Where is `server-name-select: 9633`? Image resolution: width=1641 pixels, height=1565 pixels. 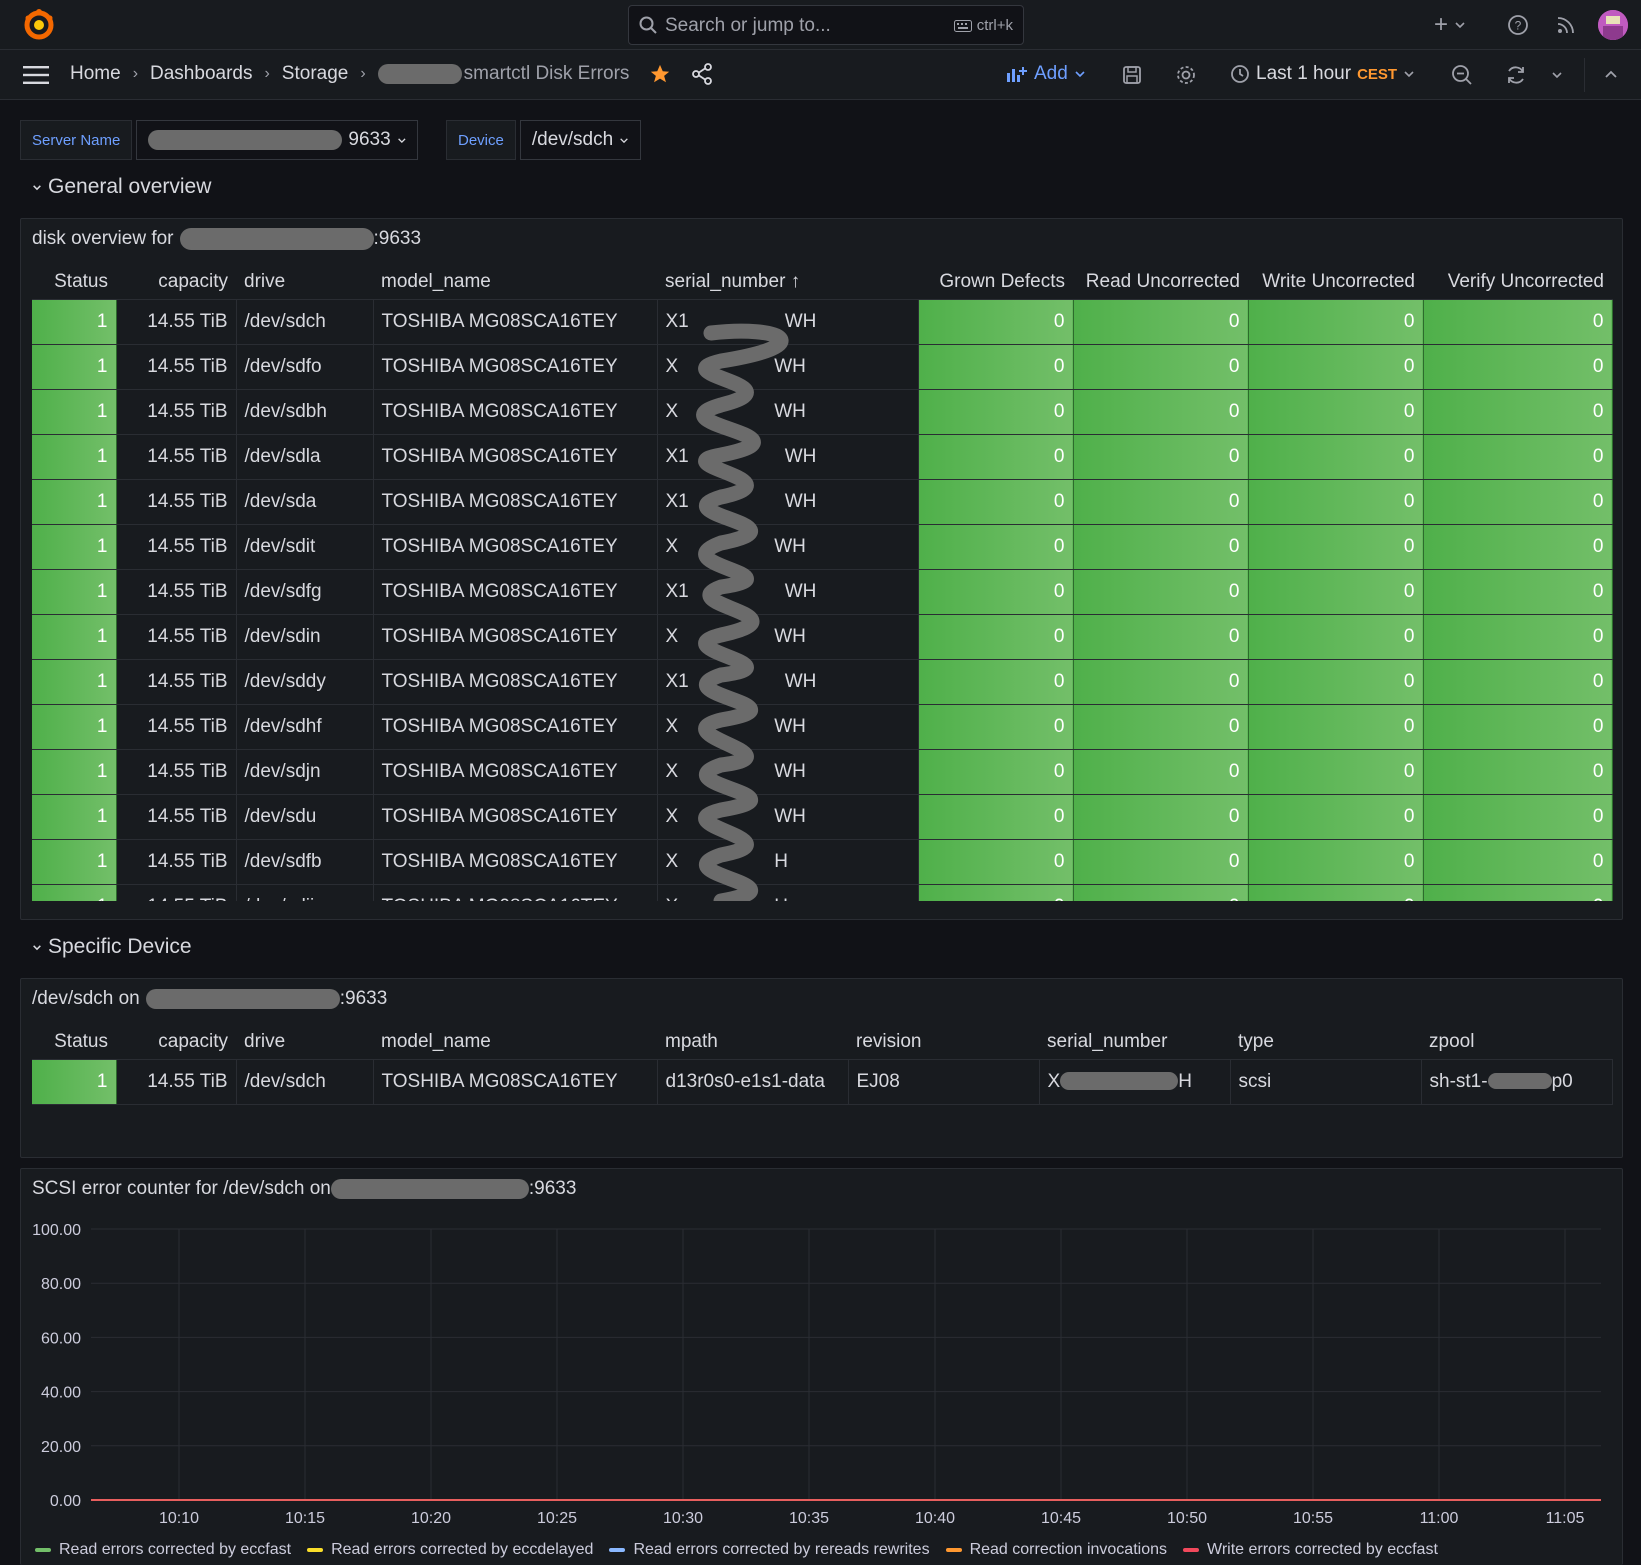 server-name-select: 9633 is located at coordinates (277, 140).